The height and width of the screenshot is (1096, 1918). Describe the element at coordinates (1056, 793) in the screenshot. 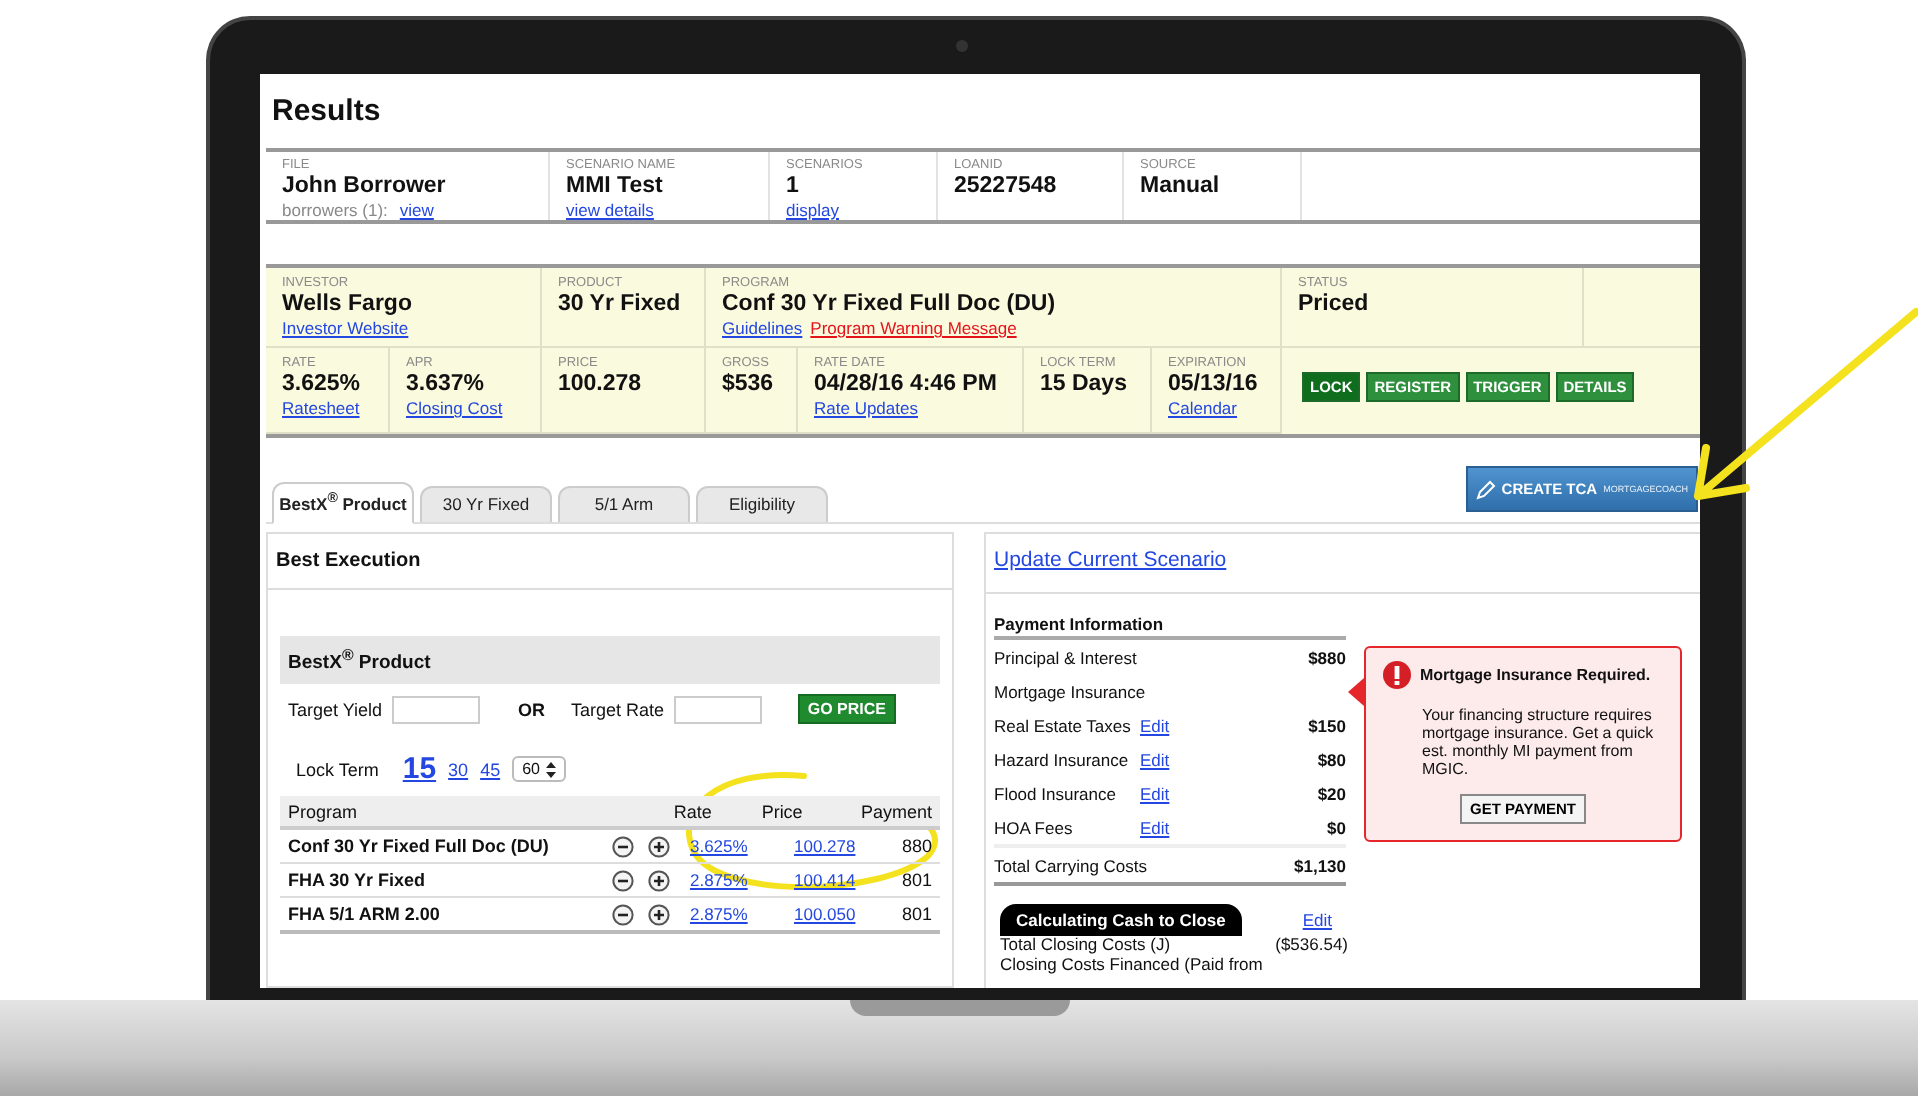

I see `payment-label: Flood Insurance` at that location.